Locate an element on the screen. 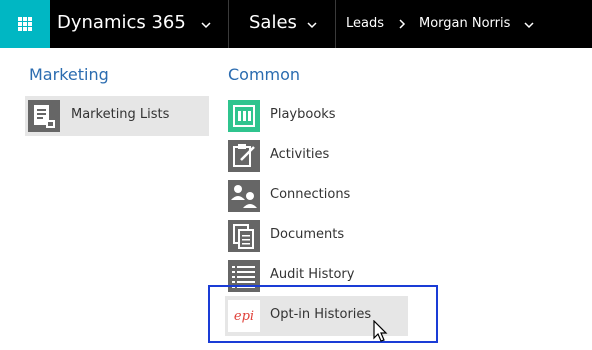 Image resolution: width=592 pixels, height=350 pixels. menu-item-connections: Connections is located at coordinates (318, 196).